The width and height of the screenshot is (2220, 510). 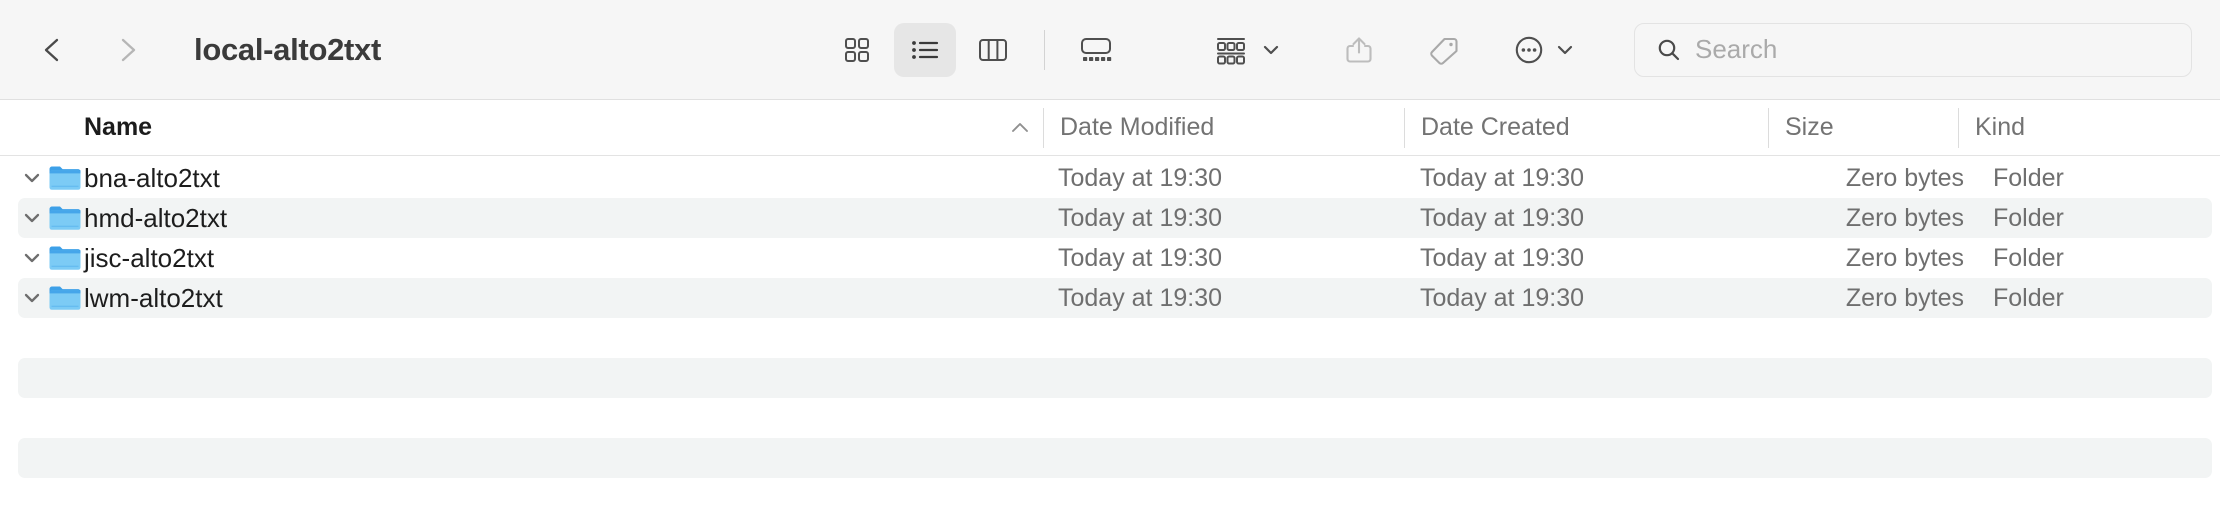 I want to click on cell-name: hmd-alto2txt, so click(x=156, y=217).